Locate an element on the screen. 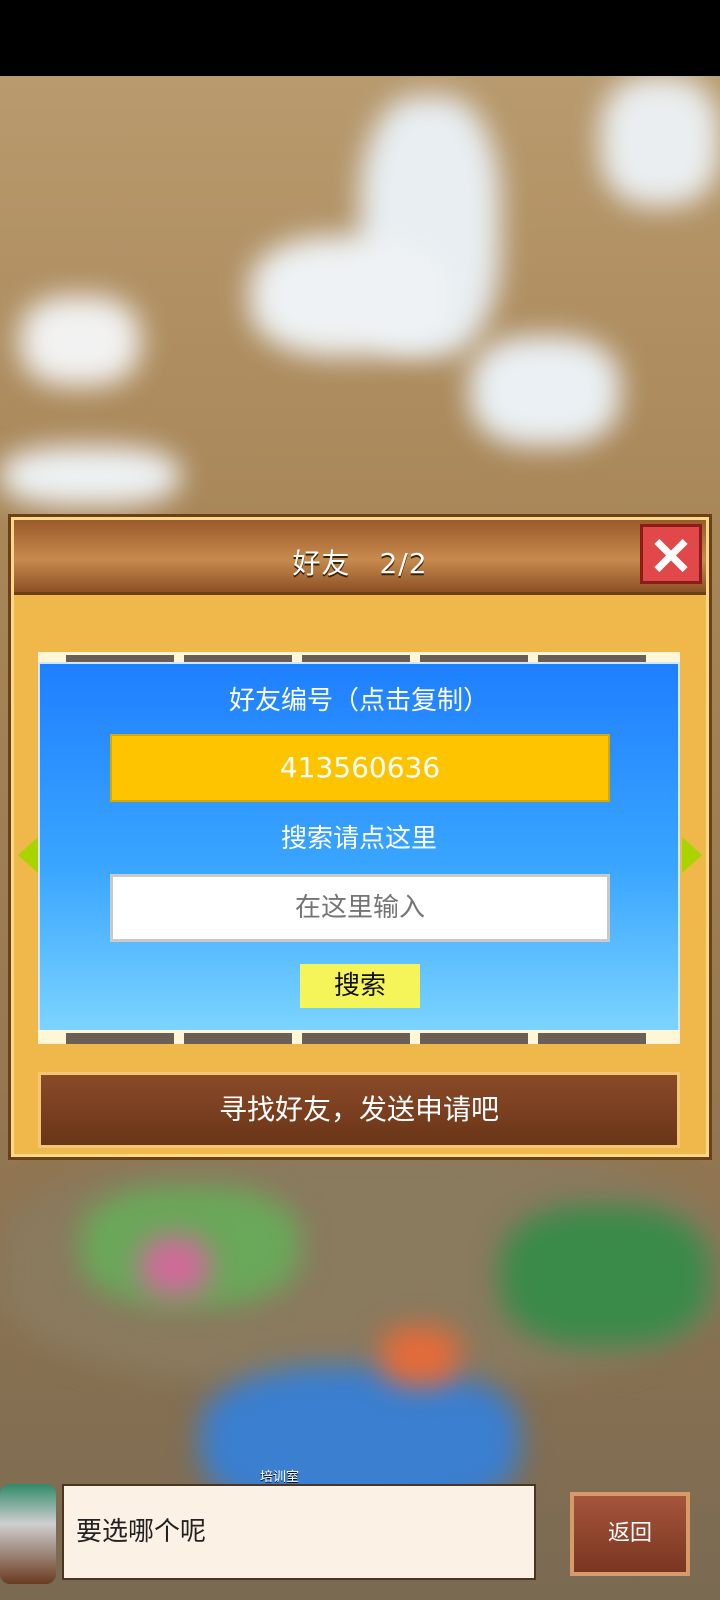 The image size is (720, 1600). character-avatar is located at coordinates (28, 1534).